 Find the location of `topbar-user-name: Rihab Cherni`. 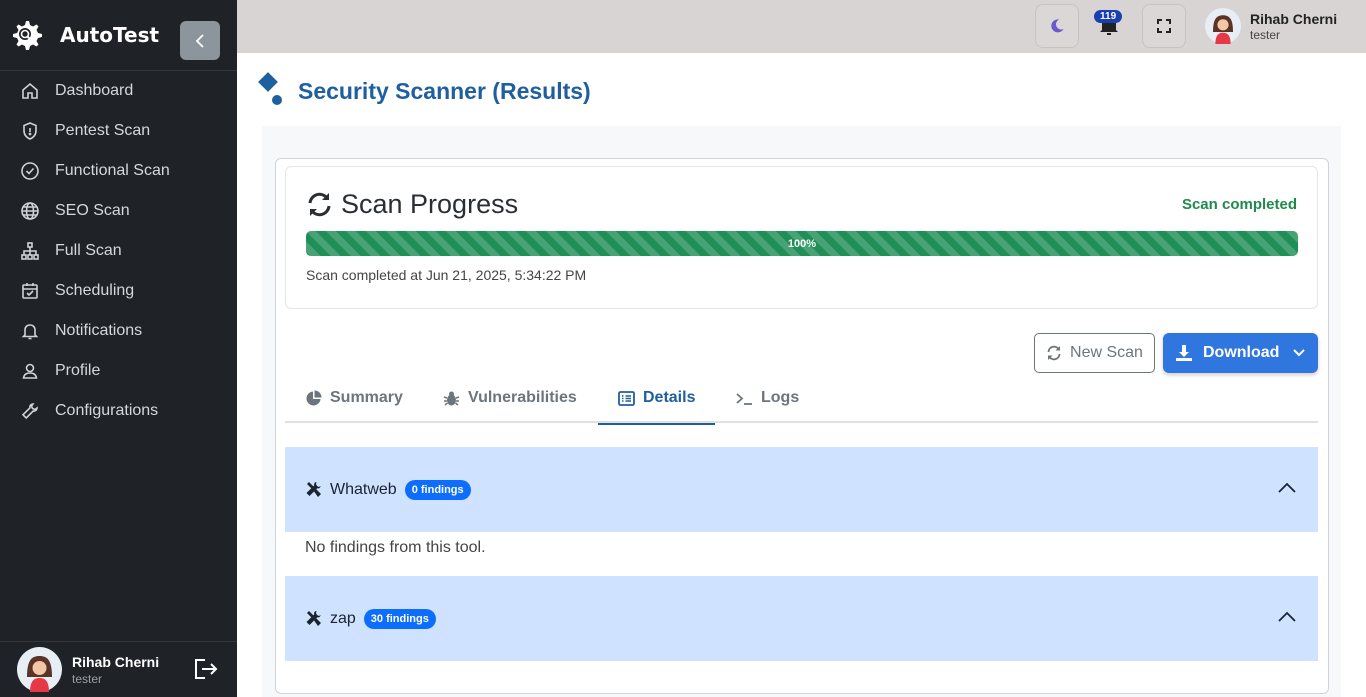

topbar-user-name: Rihab Cherni is located at coordinates (1294, 18).